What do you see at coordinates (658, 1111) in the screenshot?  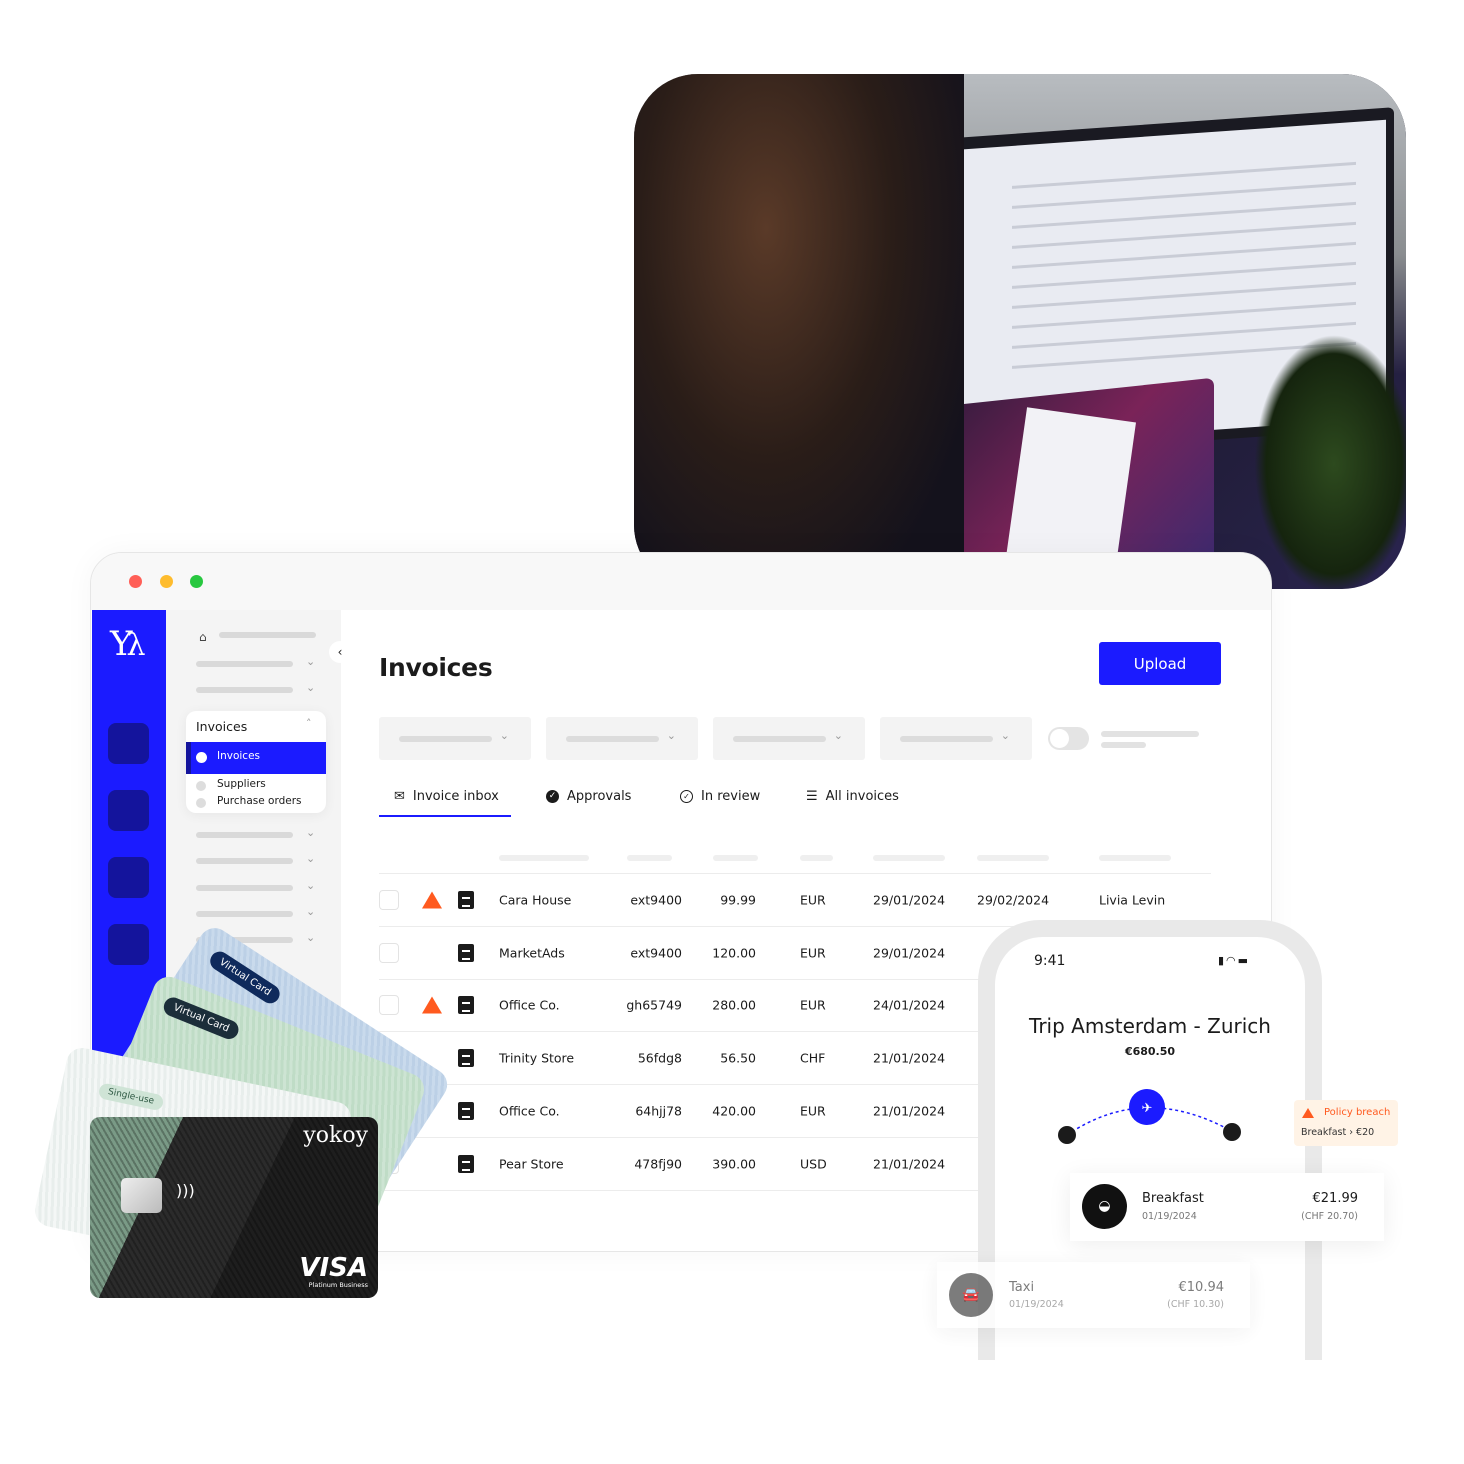 I see `reference: 64hjj78` at bounding box center [658, 1111].